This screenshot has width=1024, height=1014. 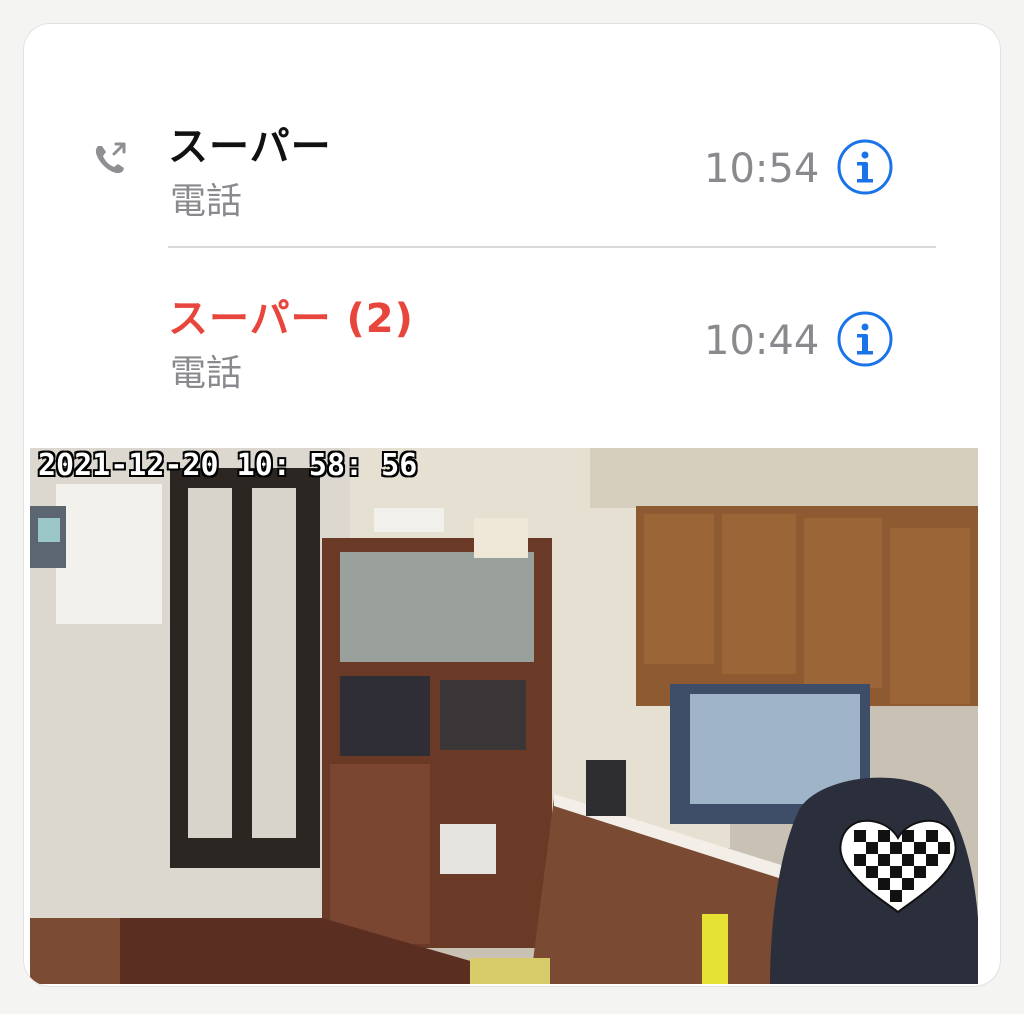 What do you see at coordinates (291, 319) in the screenshot?
I see `caller-name-missed: スーパー (2)` at bounding box center [291, 319].